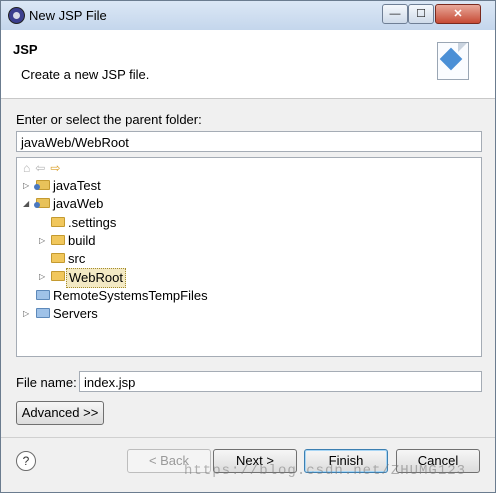 Image resolution: width=496 pixels, height=493 pixels. I want to click on advanced-button: Advanced >>, so click(60, 413).